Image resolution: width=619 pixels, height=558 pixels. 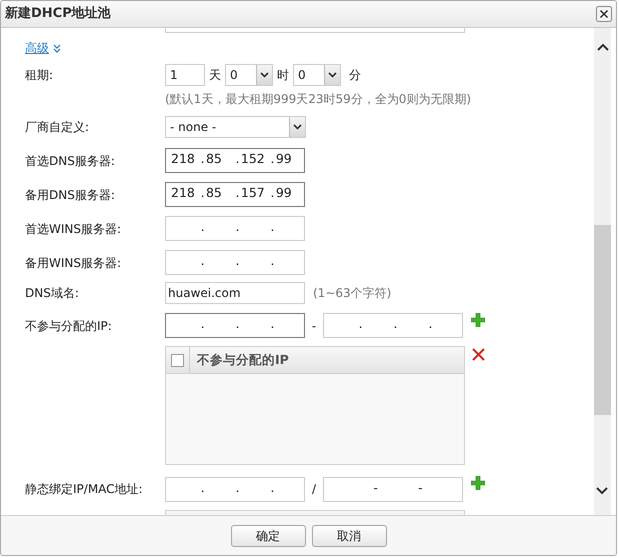 I want to click on scroll-up-icon, so click(x=602, y=47).